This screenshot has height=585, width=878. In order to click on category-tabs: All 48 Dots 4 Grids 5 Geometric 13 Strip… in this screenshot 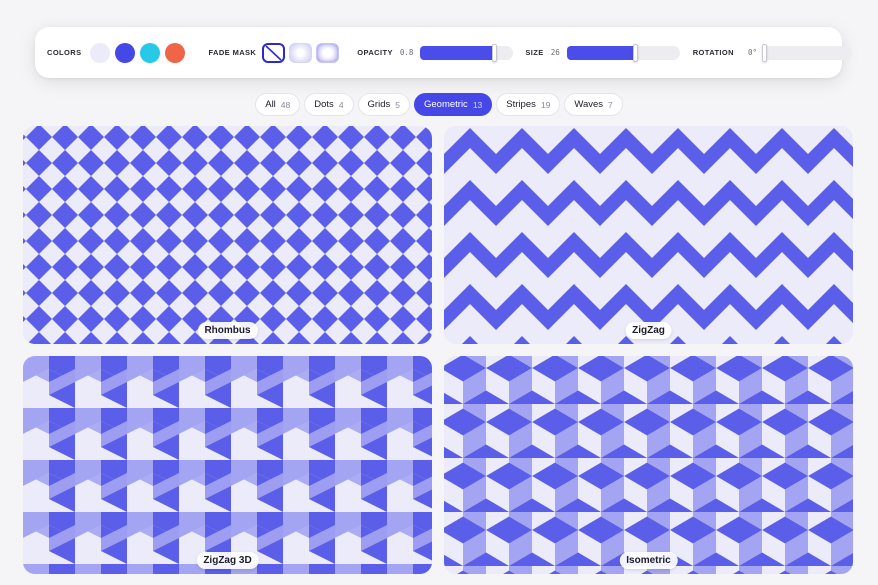, I will do `click(439, 104)`.